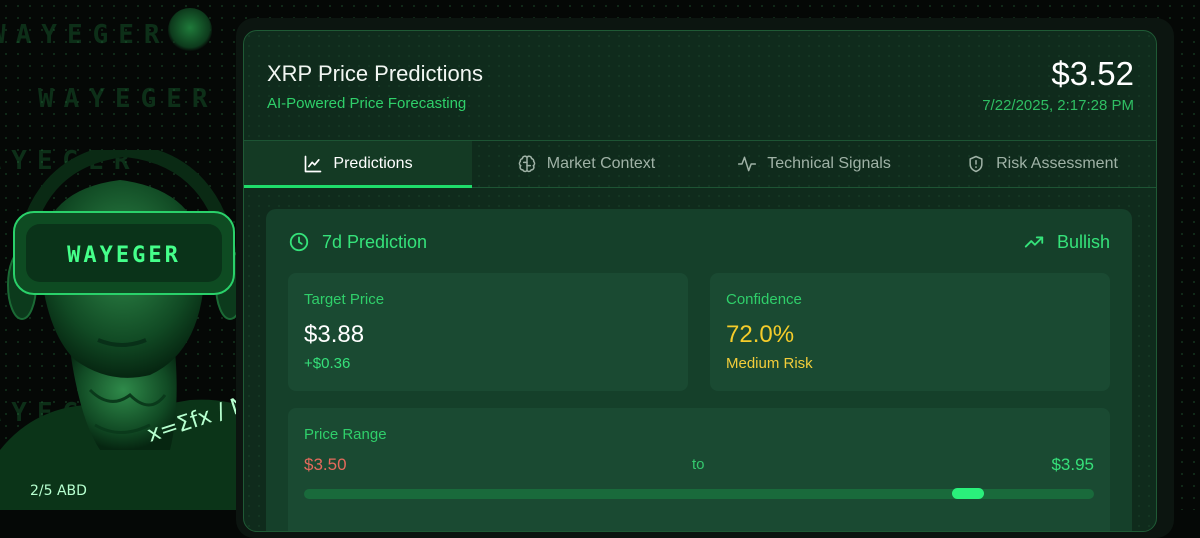  I want to click on trend-label: Bullish, so click(1083, 241).